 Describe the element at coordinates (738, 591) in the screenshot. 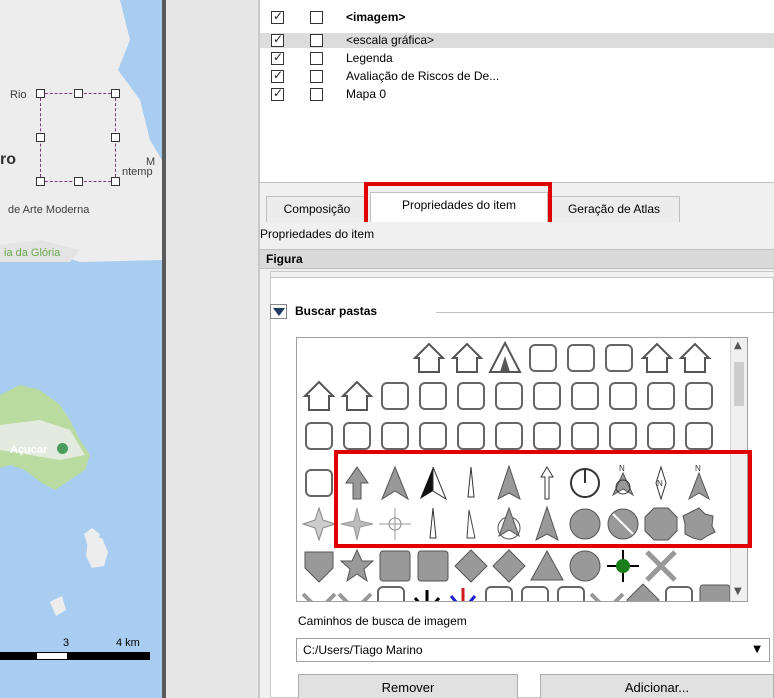

I see `scroll-down-icon: ▼` at that location.